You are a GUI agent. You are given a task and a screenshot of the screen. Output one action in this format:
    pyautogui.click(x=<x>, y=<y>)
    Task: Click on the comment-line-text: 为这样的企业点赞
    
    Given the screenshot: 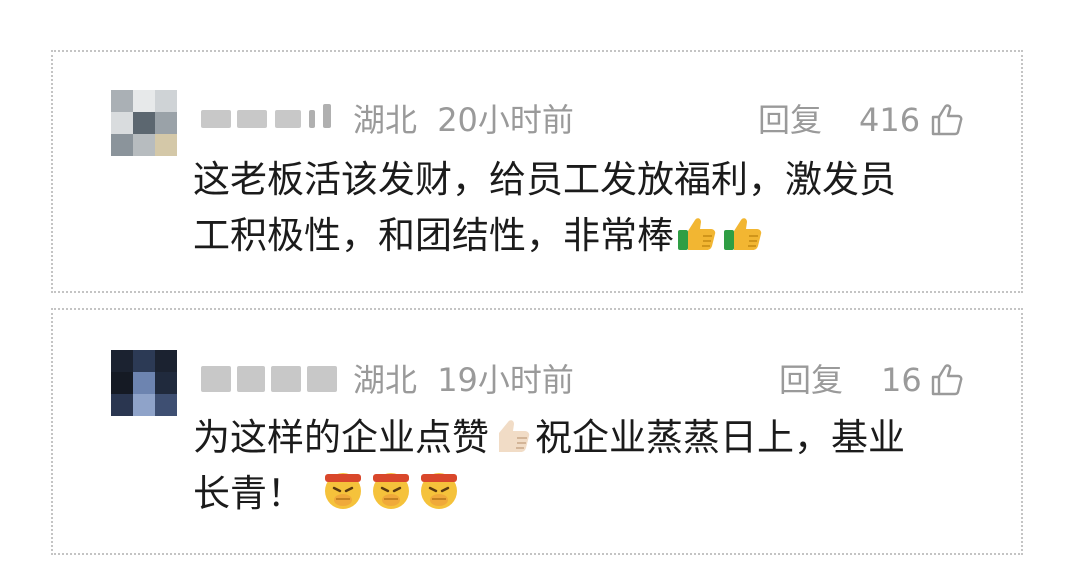 What is the action you would take?
    pyautogui.click(x=341, y=437)
    